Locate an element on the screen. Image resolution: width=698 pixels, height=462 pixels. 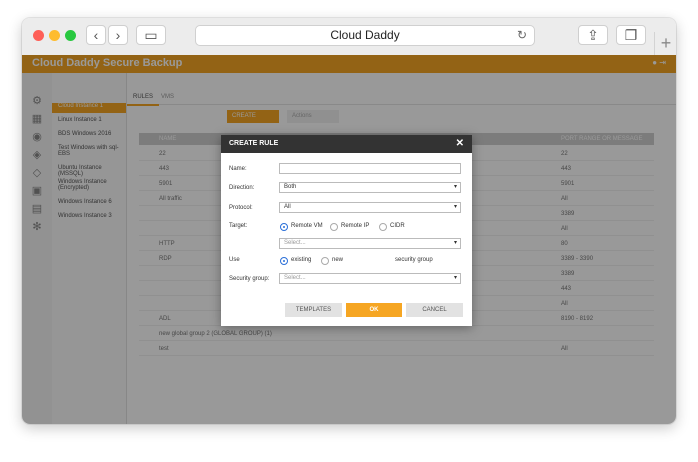
templates-button: TEMPLATES is located at coordinates (313, 310).